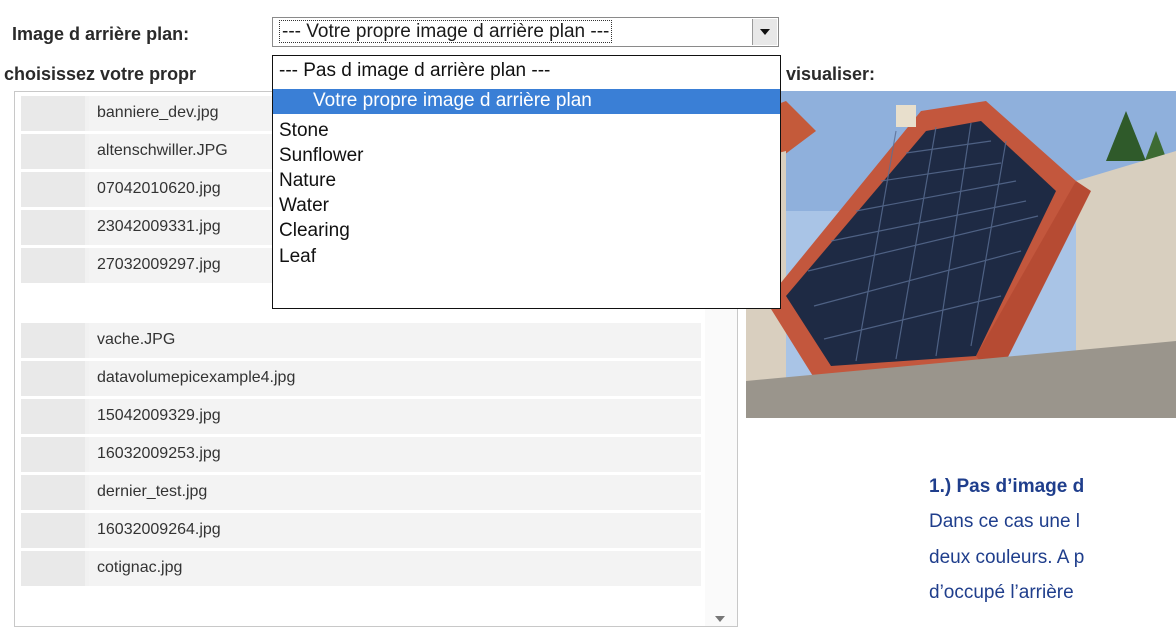  Describe the element at coordinates (831, 74) in the screenshot. I see `preview-label: visualiser:` at that location.